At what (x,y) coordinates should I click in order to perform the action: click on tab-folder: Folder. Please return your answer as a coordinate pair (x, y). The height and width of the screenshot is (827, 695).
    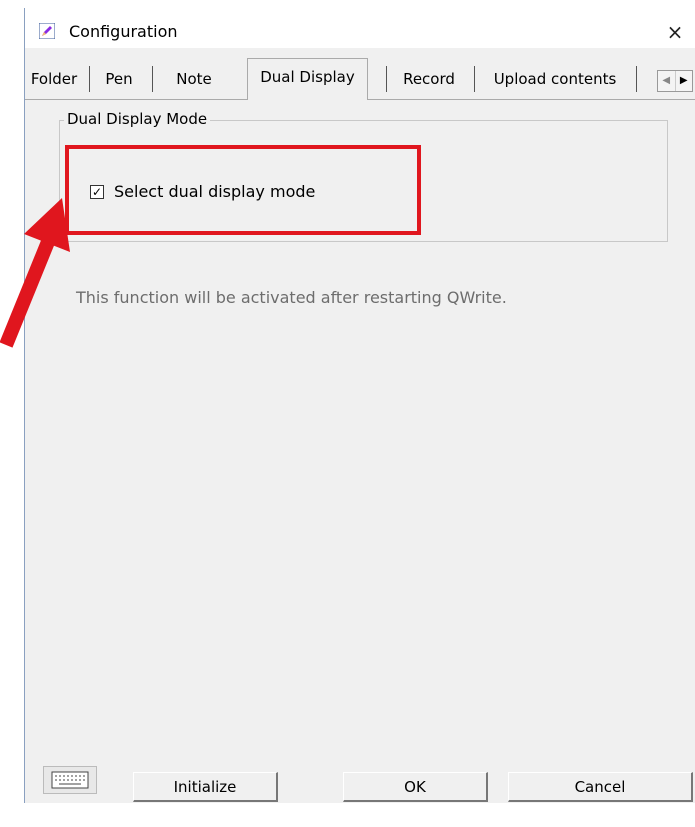
    Looking at the image, I should click on (54, 79).